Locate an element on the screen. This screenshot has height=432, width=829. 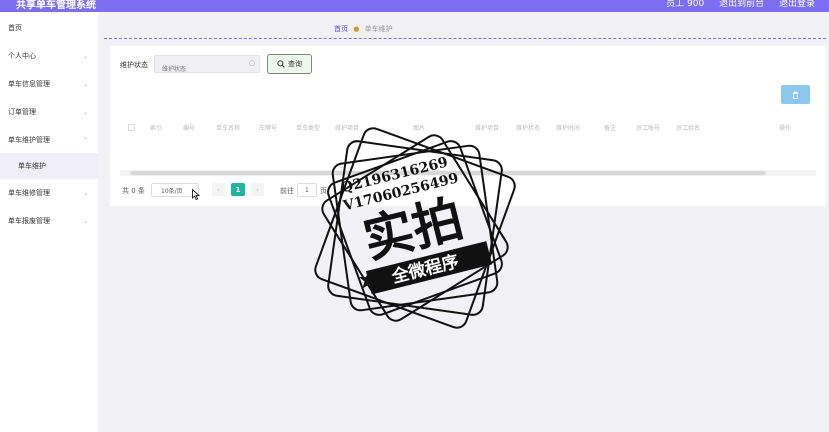
column-header: 备注 is located at coordinates (610, 128).